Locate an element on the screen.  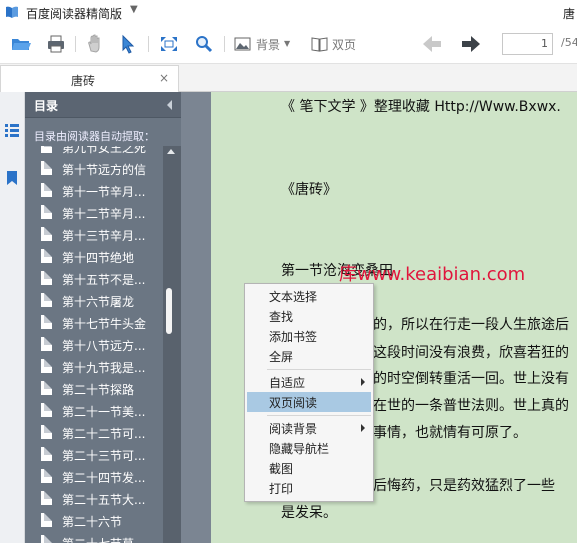
page-line: 这段时间没有浪费，欣喜若狂的 is located at coordinates (471, 353).